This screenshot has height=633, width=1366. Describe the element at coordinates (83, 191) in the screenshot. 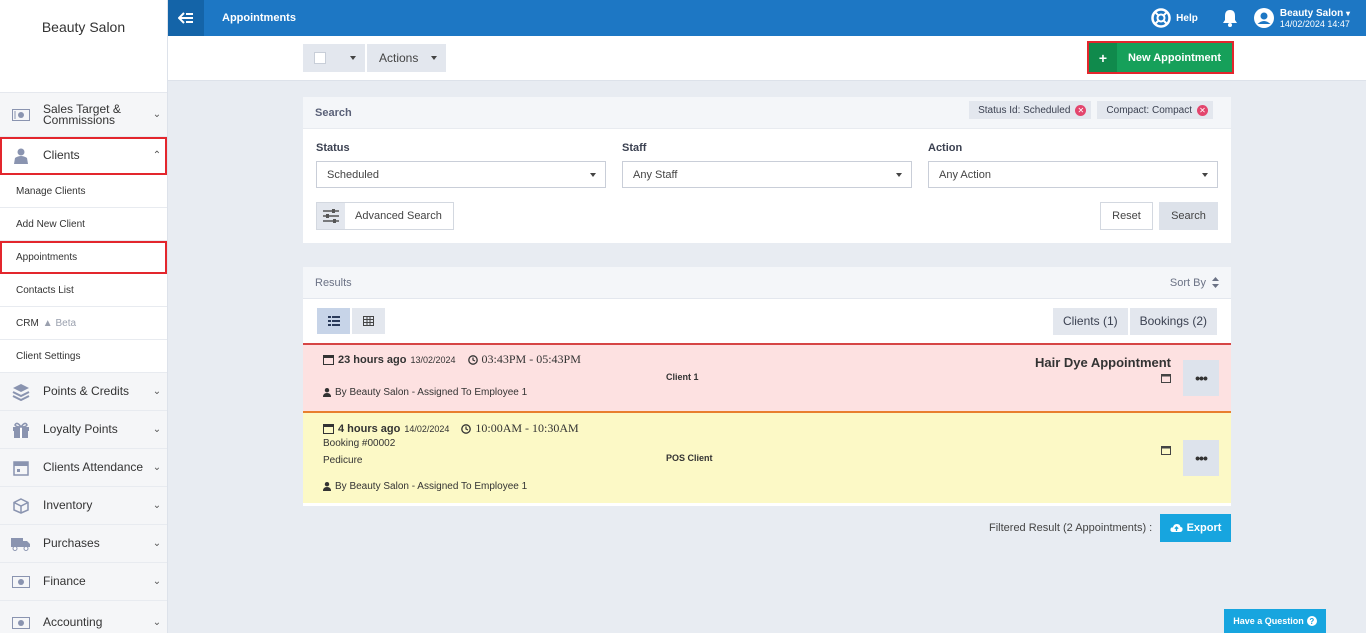

I see `sidebar-subitem-manage-clients: Manage Clients` at that location.